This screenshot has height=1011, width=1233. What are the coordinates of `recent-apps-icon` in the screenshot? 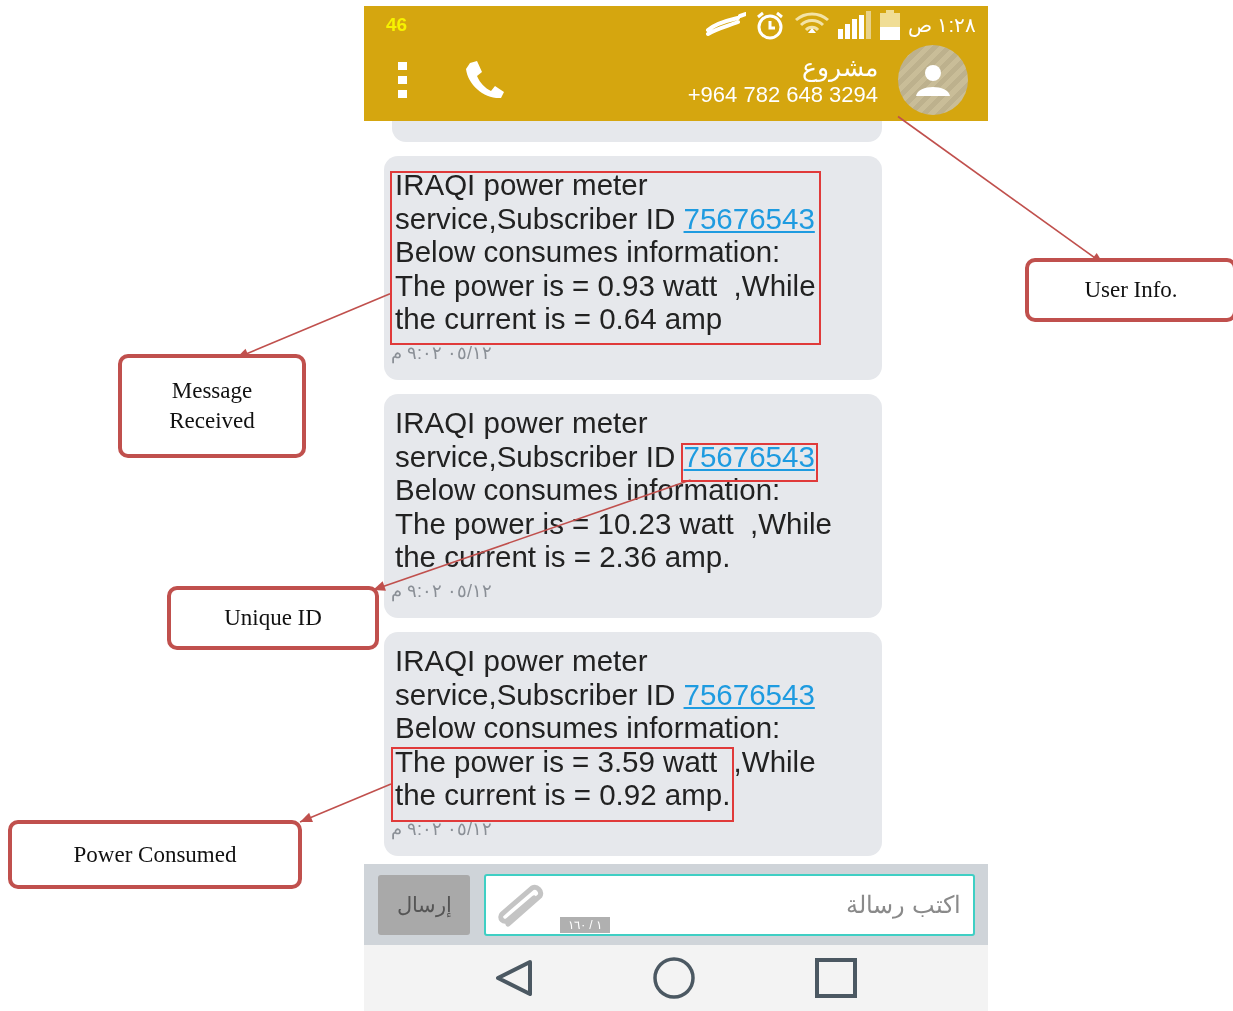 It's located at (836, 978).